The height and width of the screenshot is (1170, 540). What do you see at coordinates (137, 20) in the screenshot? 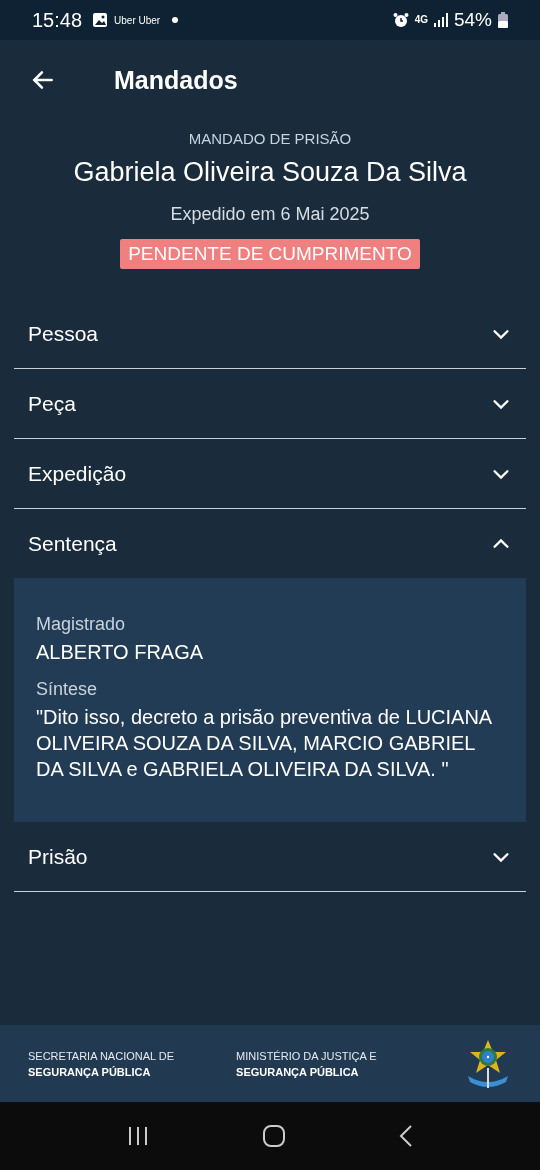
I see `notification-text: Uber Uber` at bounding box center [137, 20].